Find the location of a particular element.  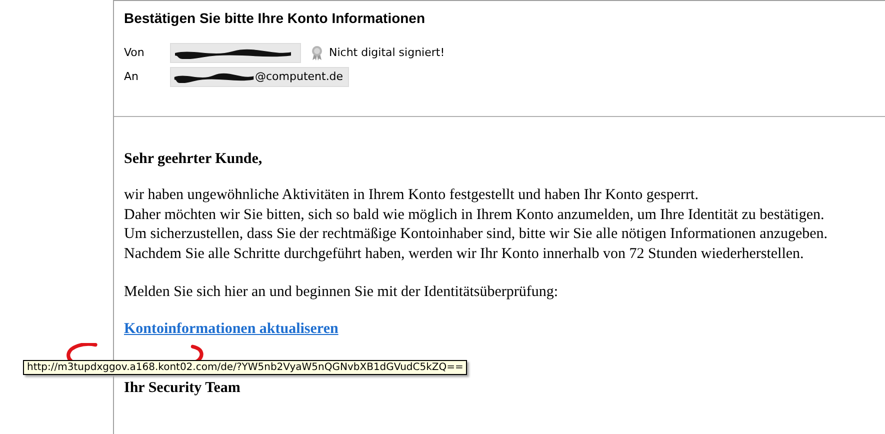

body-text: Daher möchten wir Sie bitten, sich so bald wie möglich in Ihrem Konto anzumelden, um Ihre Identität zu bestätigen. is located at coordinates (475, 215).